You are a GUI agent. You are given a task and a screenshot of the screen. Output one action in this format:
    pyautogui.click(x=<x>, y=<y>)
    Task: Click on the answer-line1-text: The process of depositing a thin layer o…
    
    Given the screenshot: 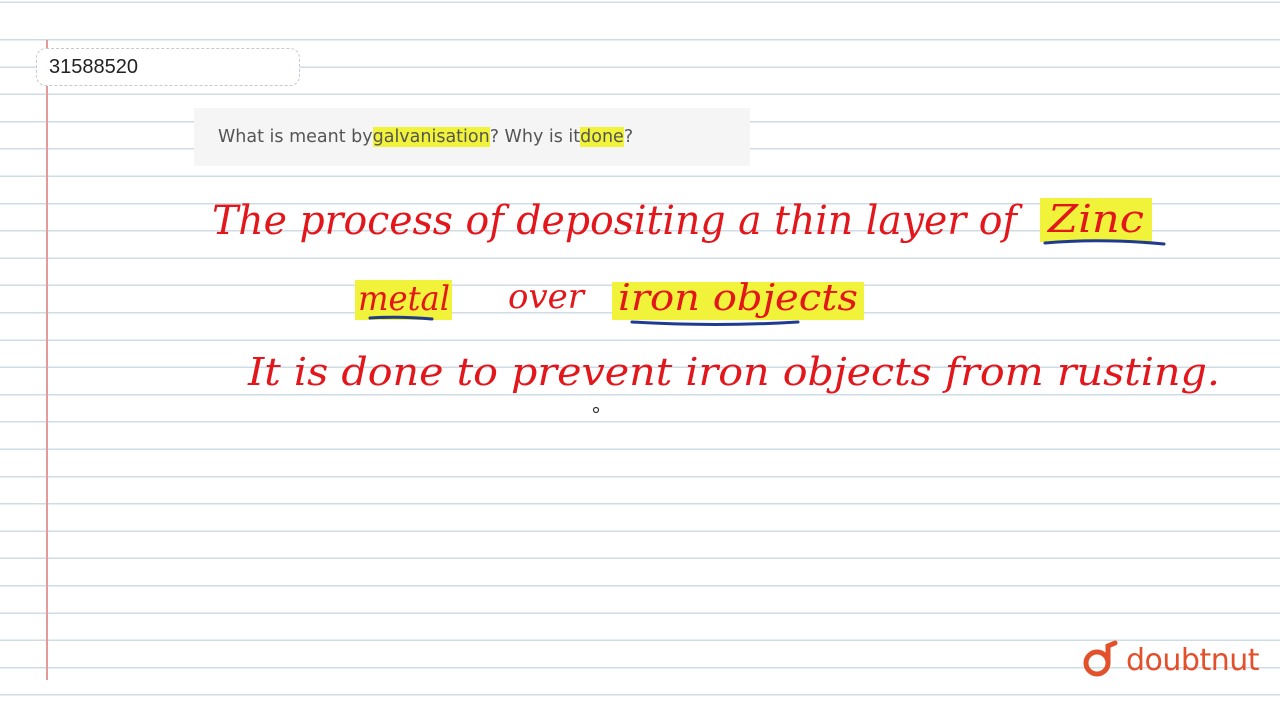 What is the action you would take?
    pyautogui.click(x=617, y=221)
    